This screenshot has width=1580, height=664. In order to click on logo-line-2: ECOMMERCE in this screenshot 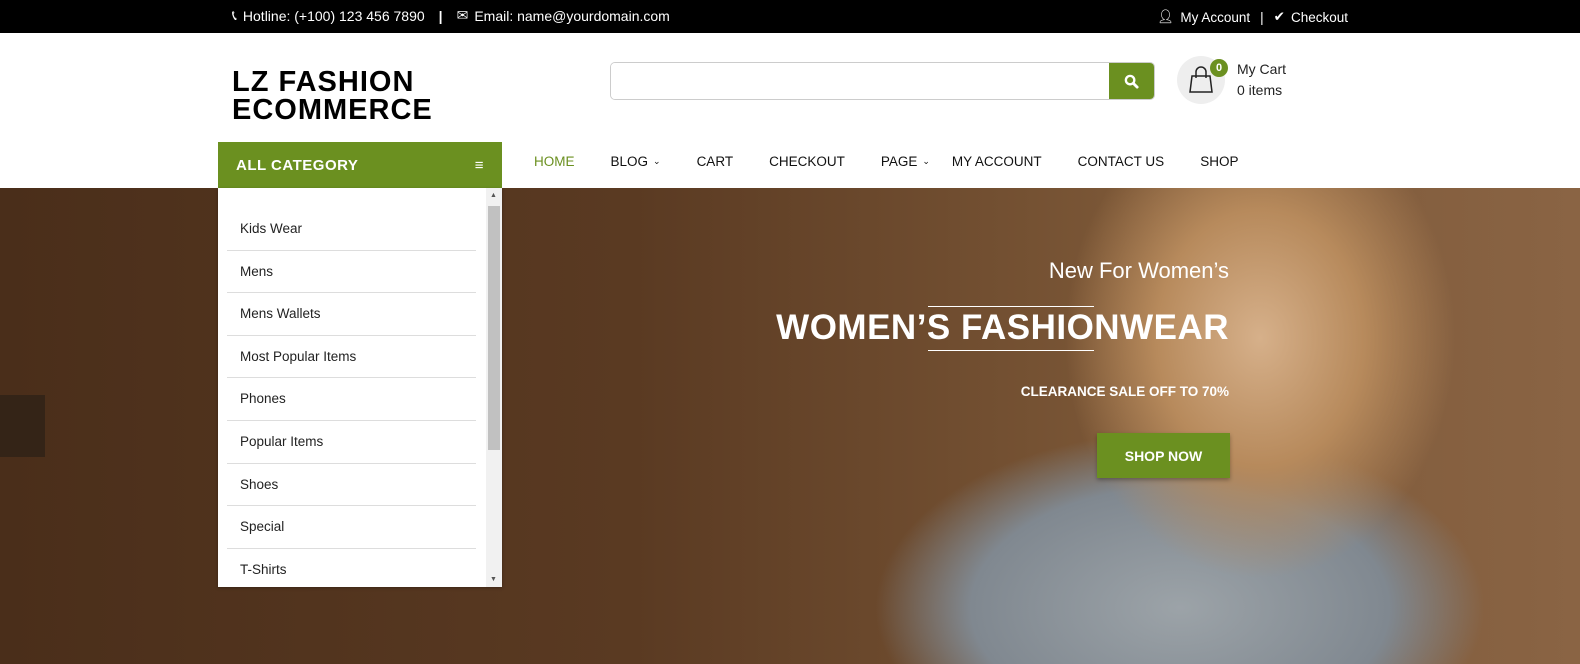, I will do `click(332, 110)`.